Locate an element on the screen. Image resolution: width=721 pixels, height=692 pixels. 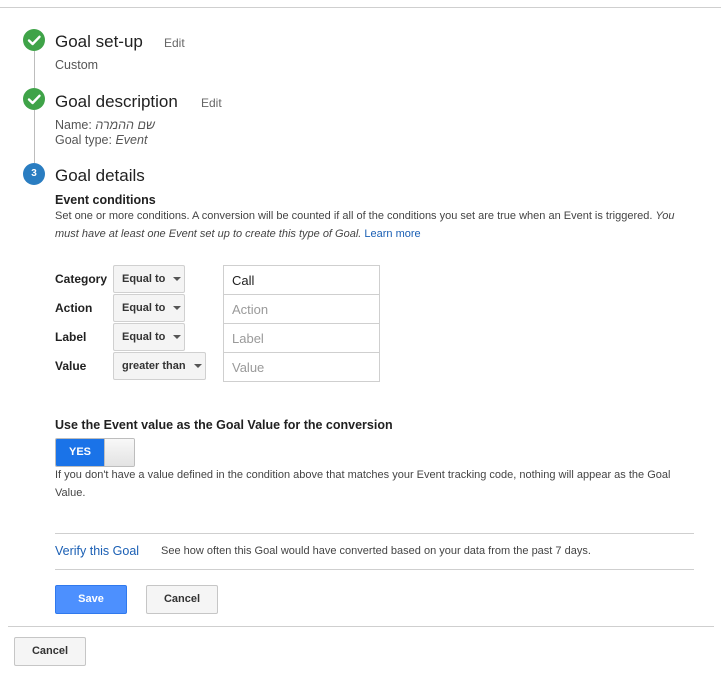
goal-type-row: Goal type: Event is located at coordinates (101, 140).